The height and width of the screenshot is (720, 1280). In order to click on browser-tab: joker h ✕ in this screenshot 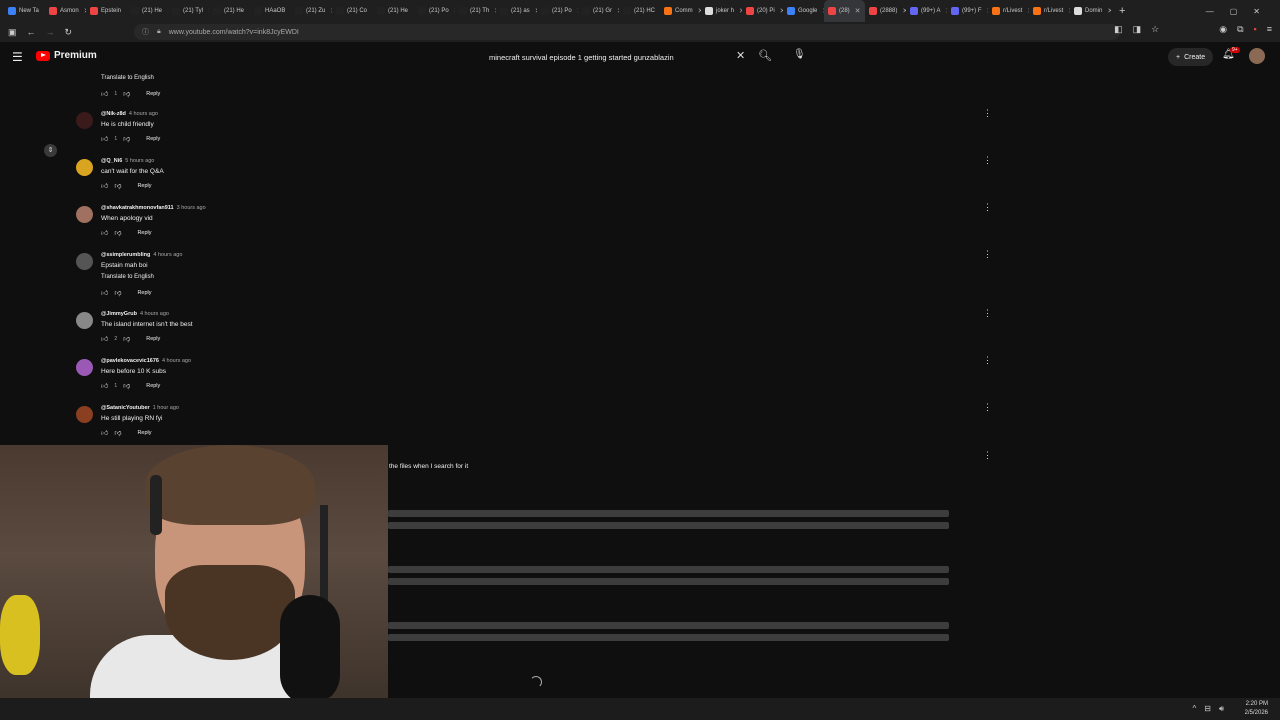, I will do `click(721, 11)`.